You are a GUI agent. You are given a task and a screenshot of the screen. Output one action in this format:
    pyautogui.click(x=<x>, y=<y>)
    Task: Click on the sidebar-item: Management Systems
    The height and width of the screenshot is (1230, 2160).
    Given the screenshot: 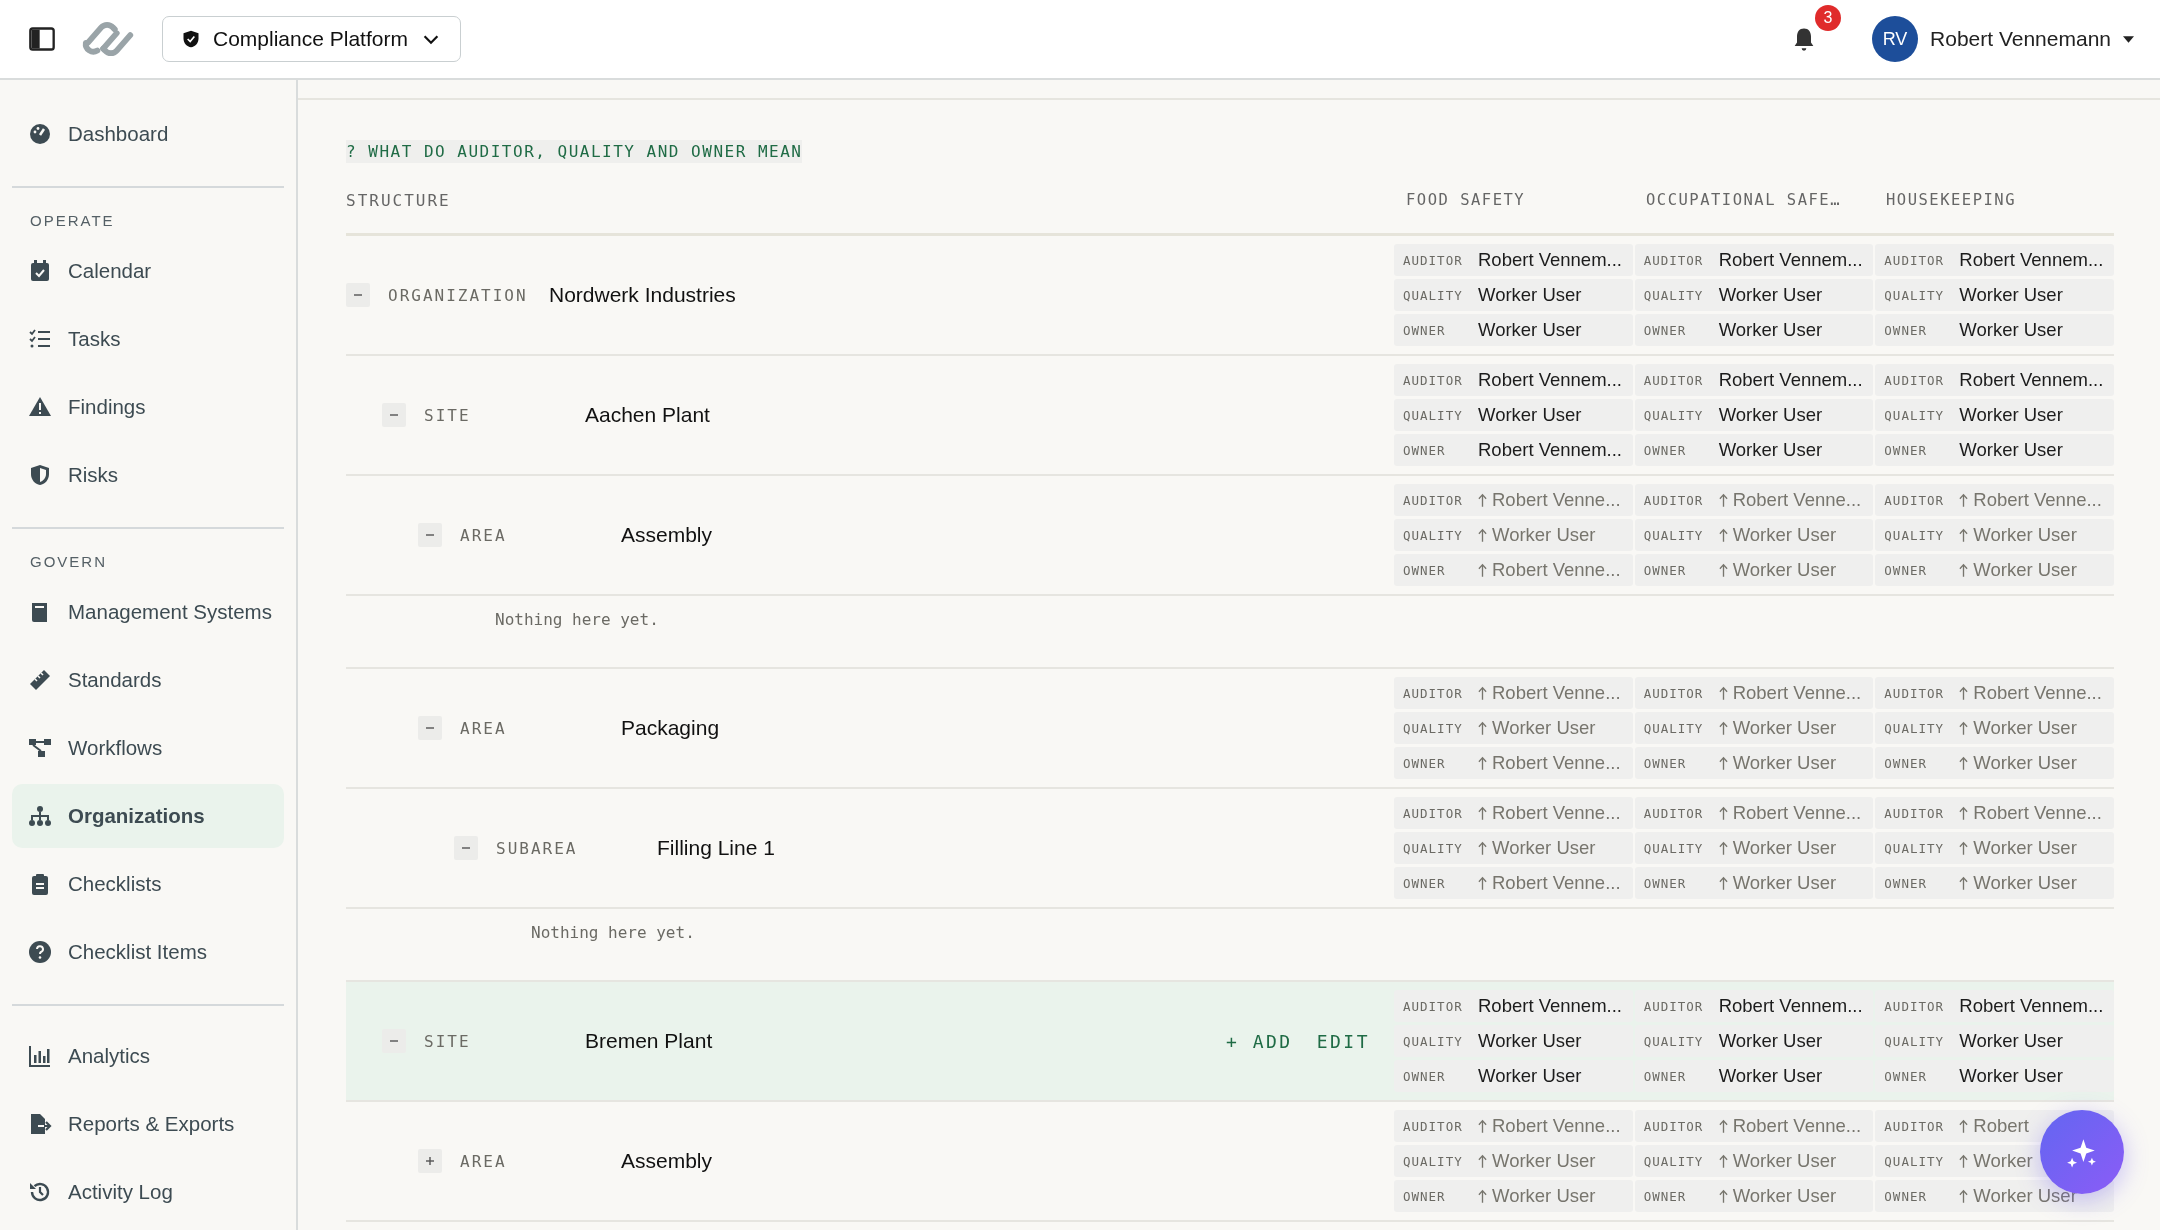 What is the action you would take?
    pyautogui.click(x=148, y=612)
    